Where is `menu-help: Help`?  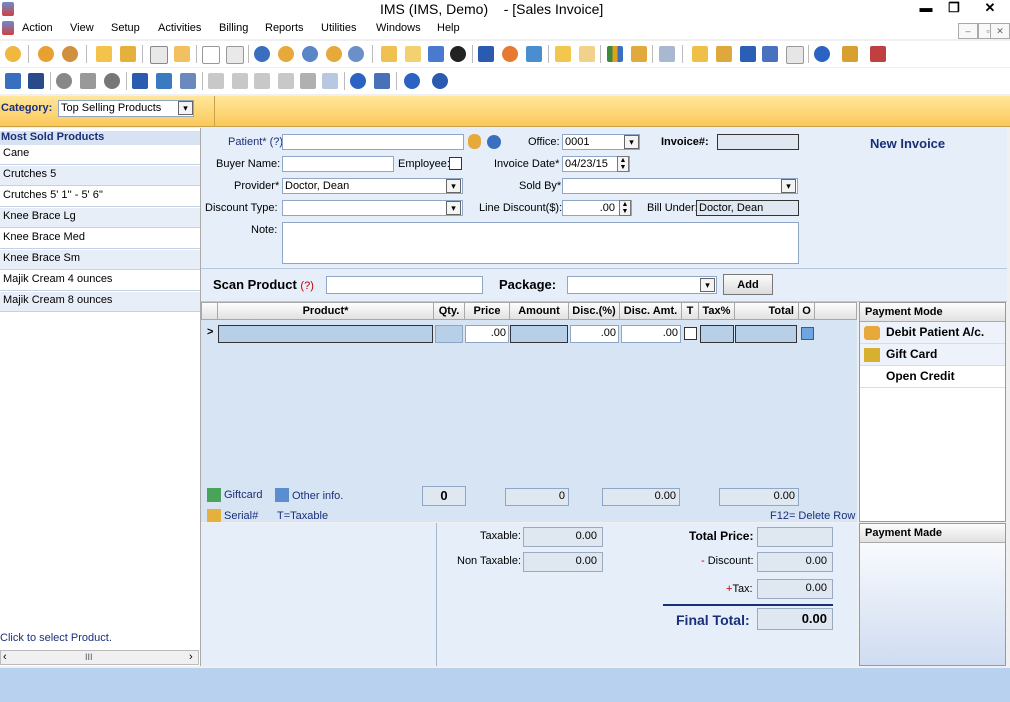
menu-help: Help is located at coordinates (448, 28).